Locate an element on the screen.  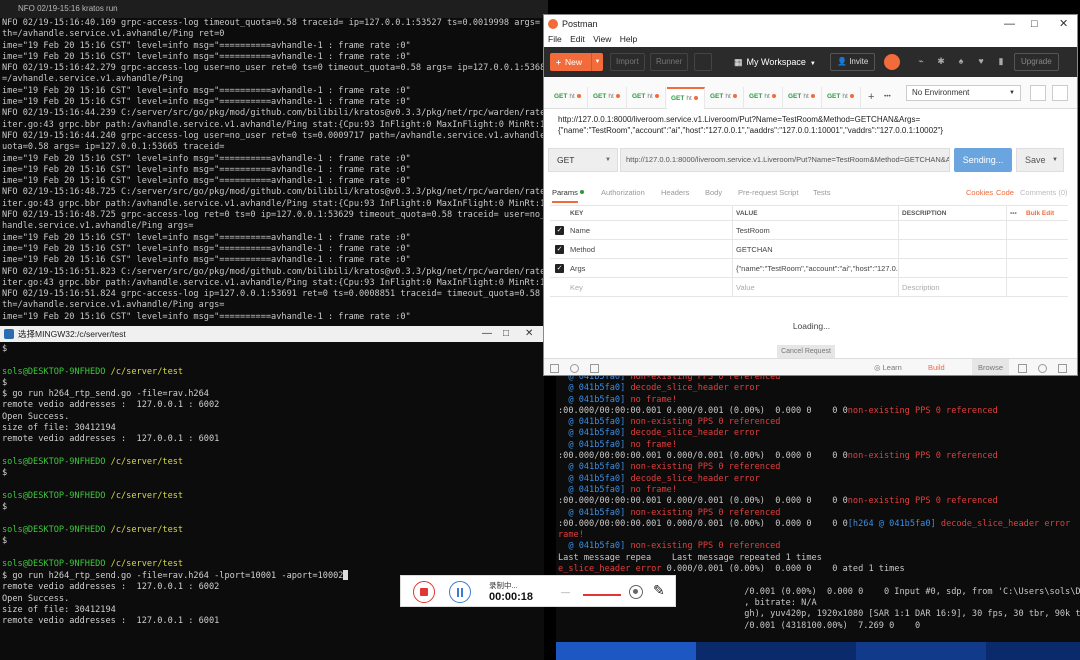
cookies-link: Cookies is located at coordinates (979, 193).